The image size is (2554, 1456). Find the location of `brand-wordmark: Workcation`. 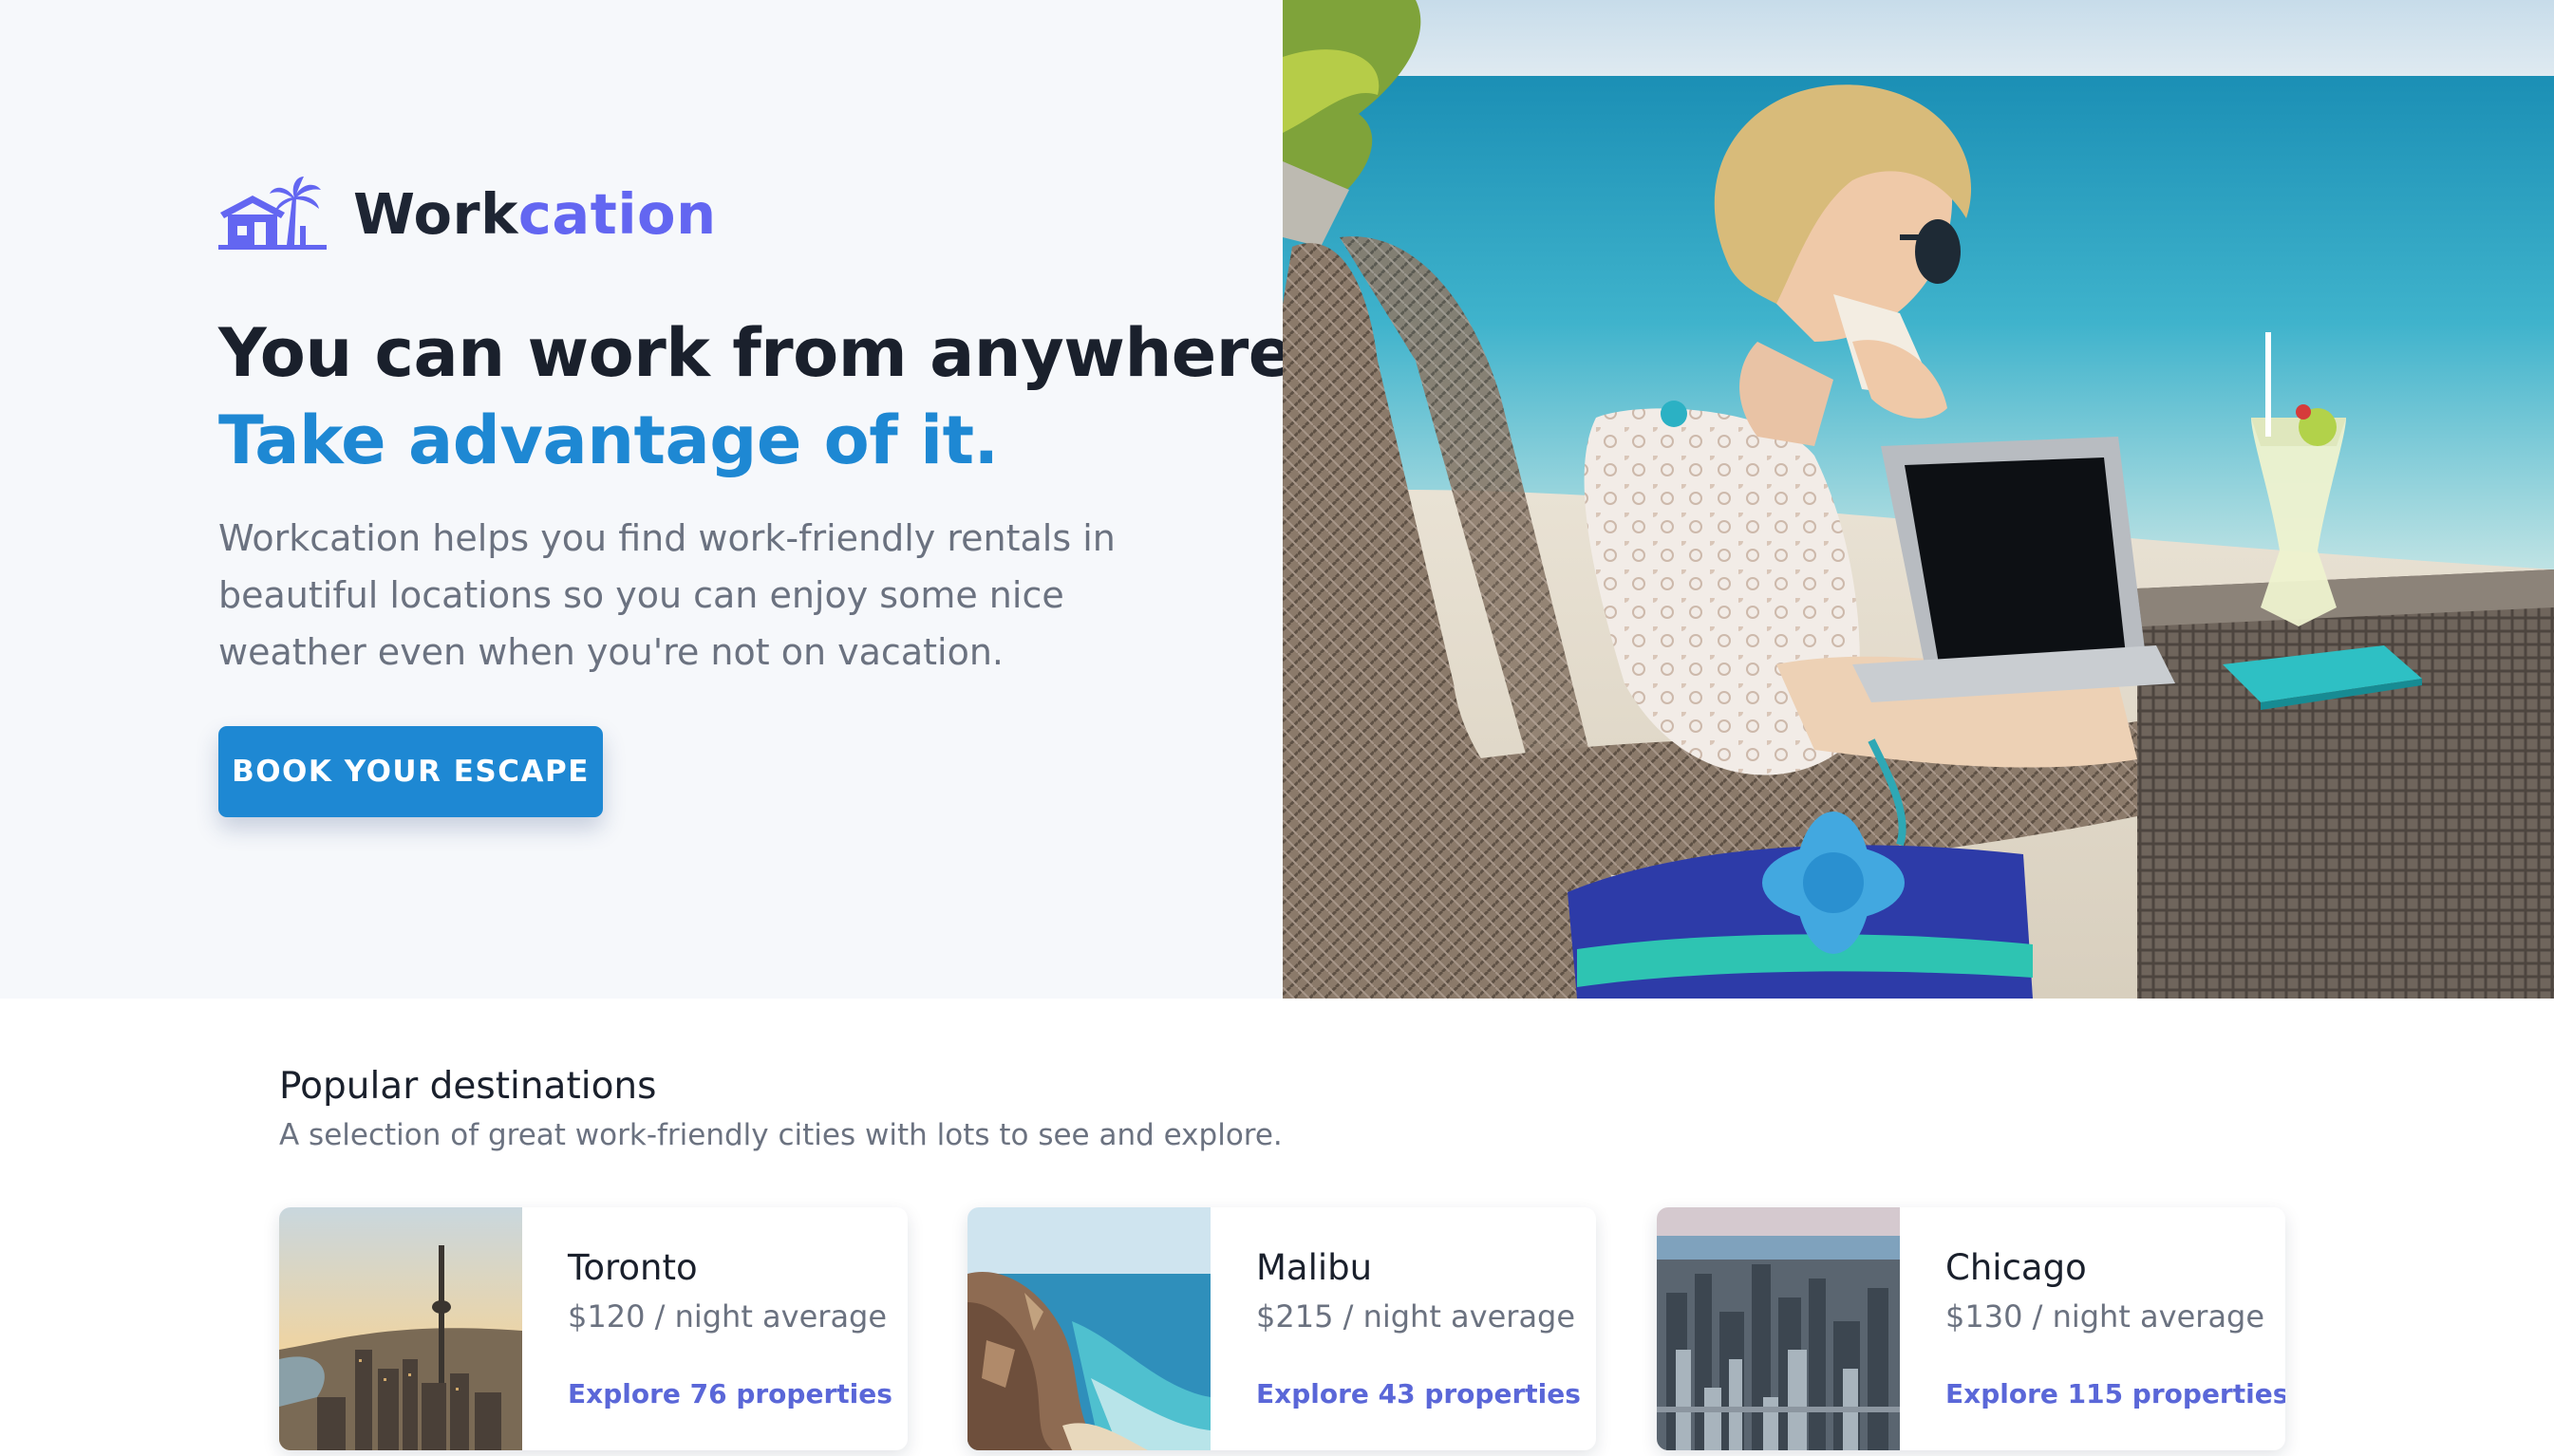

brand-wordmark: Workcation is located at coordinates (535, 214).